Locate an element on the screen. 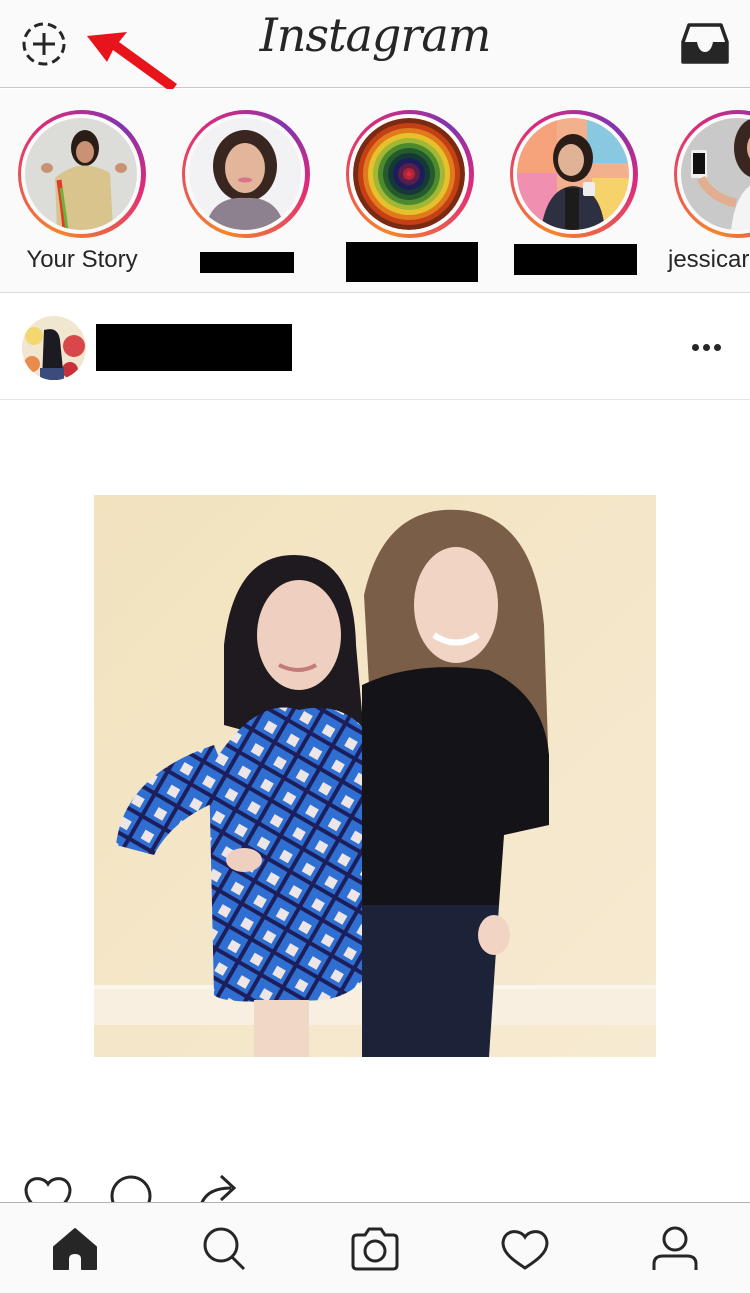 The height and width of the screenshot is (1293, 750). top-navigation-bar: Instagram is located at coordinates (375, 46).